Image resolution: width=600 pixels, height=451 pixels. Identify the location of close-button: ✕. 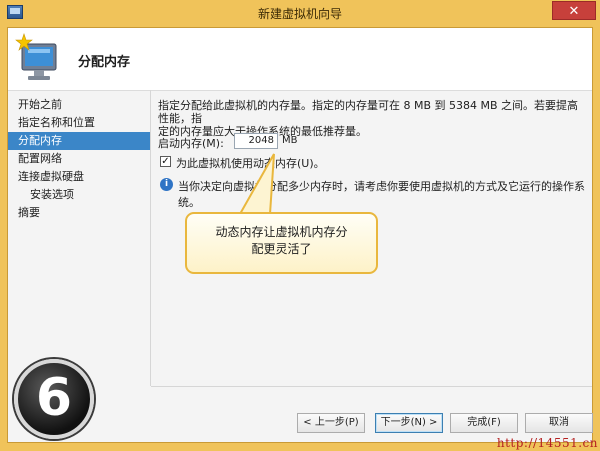
(574, 10).